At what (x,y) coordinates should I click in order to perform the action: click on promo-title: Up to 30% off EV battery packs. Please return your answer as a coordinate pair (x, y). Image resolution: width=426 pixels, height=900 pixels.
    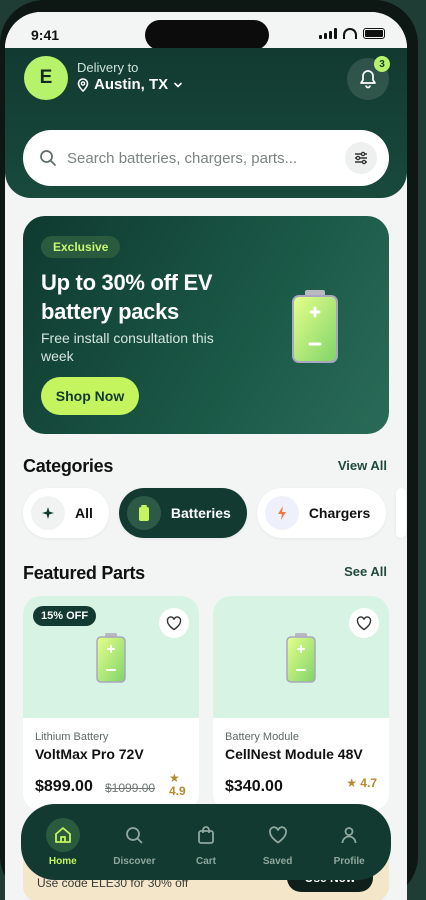
    Looking at the image, I should click on (127, 297).